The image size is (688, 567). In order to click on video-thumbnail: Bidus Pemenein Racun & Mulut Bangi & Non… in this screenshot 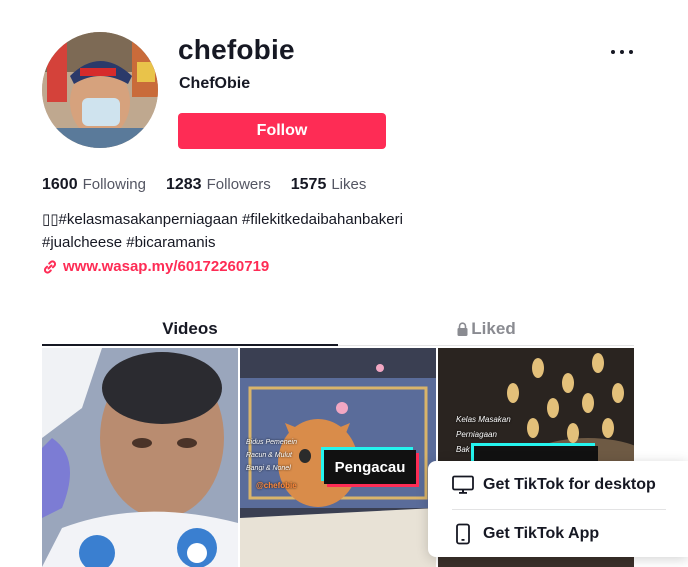, I will do `click(338, 457)`.